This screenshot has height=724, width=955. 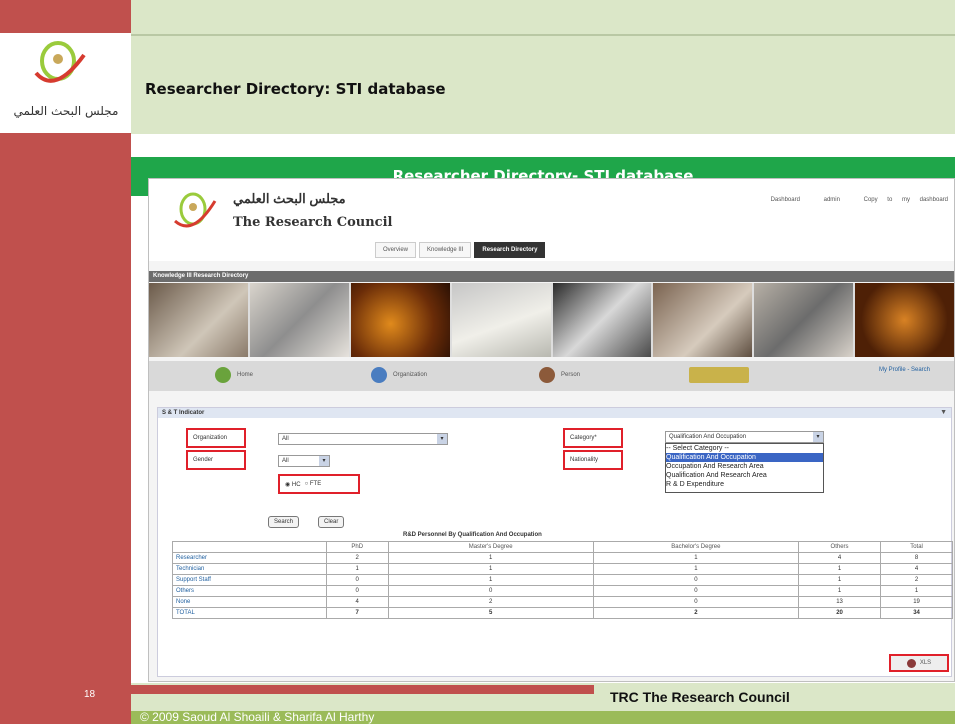 What do you see at coordinates (744, 475) in the screenshot?
I see `category-option: Qualification And Research Area` at bounding box center [744, 475].